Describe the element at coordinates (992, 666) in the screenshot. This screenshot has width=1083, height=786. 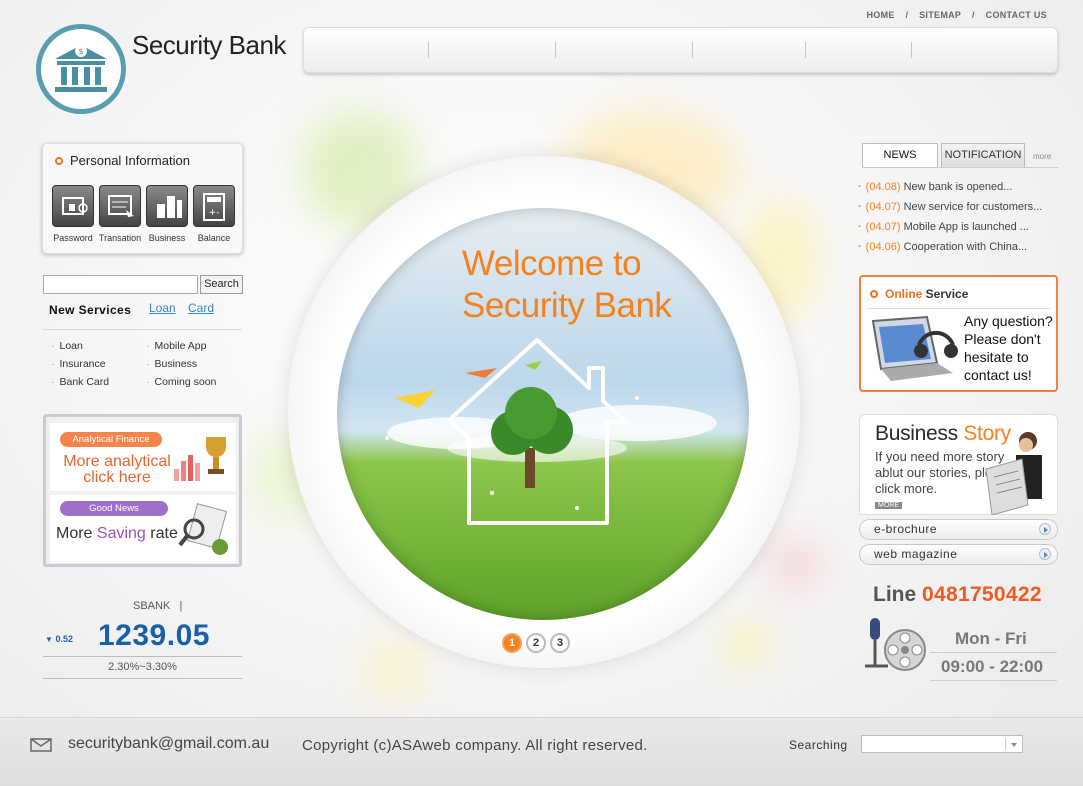
I see `office-hours: 09:00 - 22:00` at that location.